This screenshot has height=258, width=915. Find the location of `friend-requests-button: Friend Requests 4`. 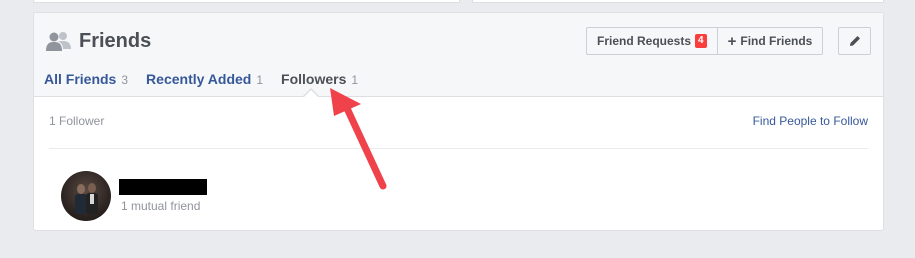

friend-requests-button: Friend Requests 4 is located at coordinates (652, 41).